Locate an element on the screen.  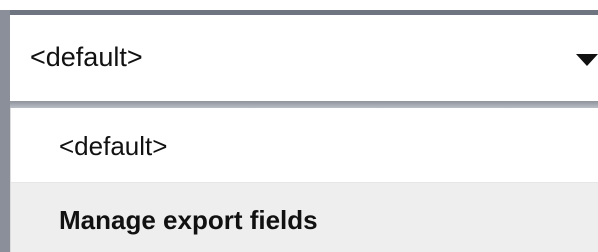
triangle-down-icon is located at coordinates (587, 60).